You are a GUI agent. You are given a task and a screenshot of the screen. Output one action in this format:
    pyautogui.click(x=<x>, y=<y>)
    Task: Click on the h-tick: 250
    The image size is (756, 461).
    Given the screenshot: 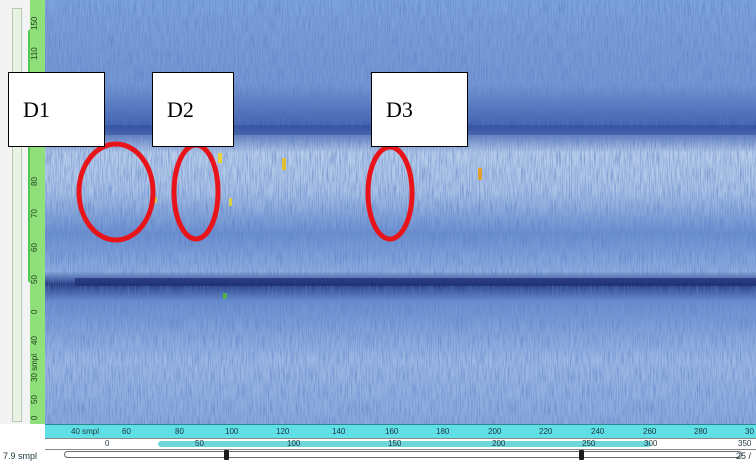 What is the action you would take?
    pyautogui.click(x=589, y=443)
    